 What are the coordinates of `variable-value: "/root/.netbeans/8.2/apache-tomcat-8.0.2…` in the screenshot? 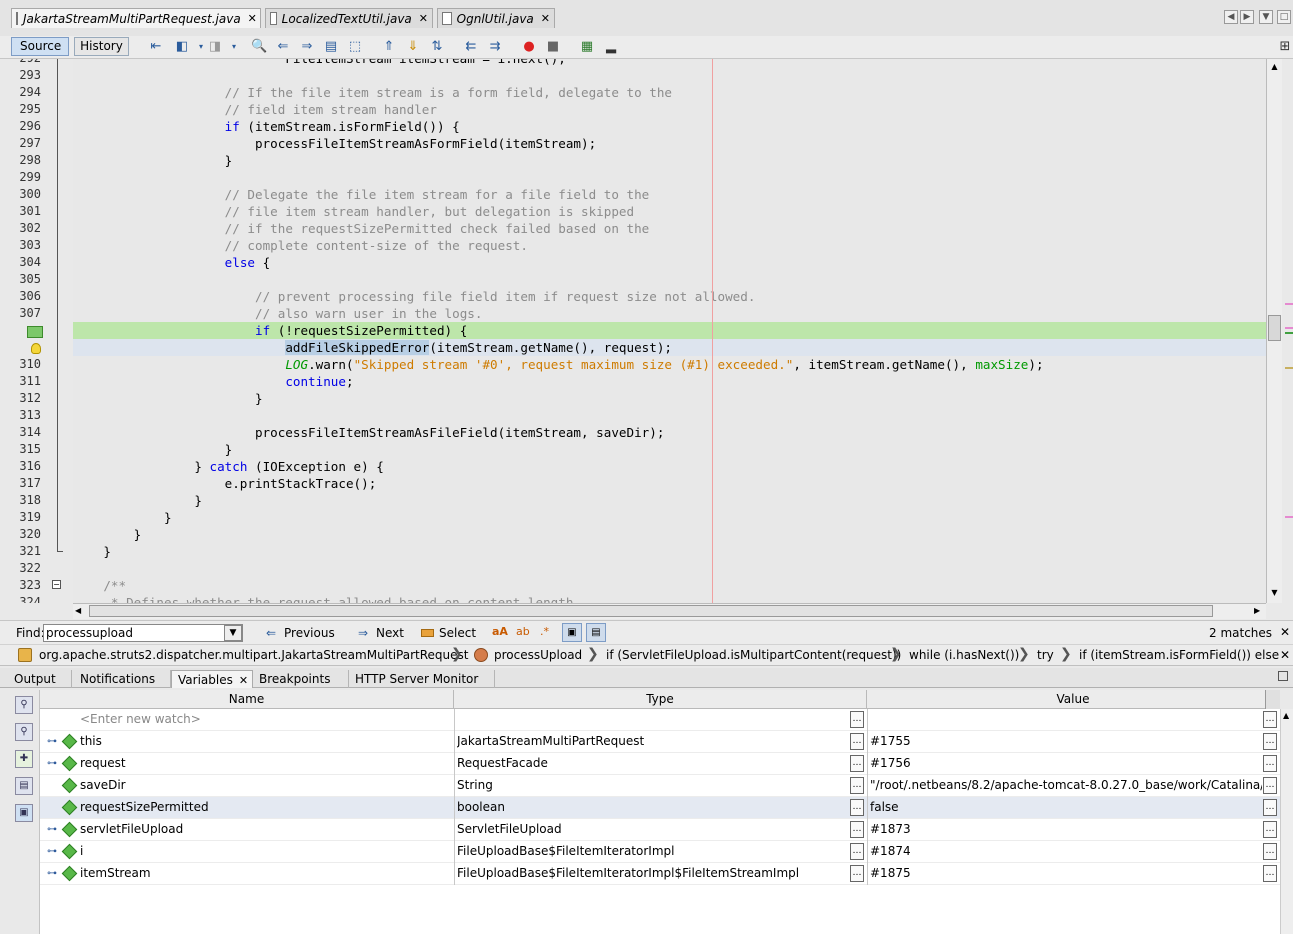 It's located at (1066, 785).